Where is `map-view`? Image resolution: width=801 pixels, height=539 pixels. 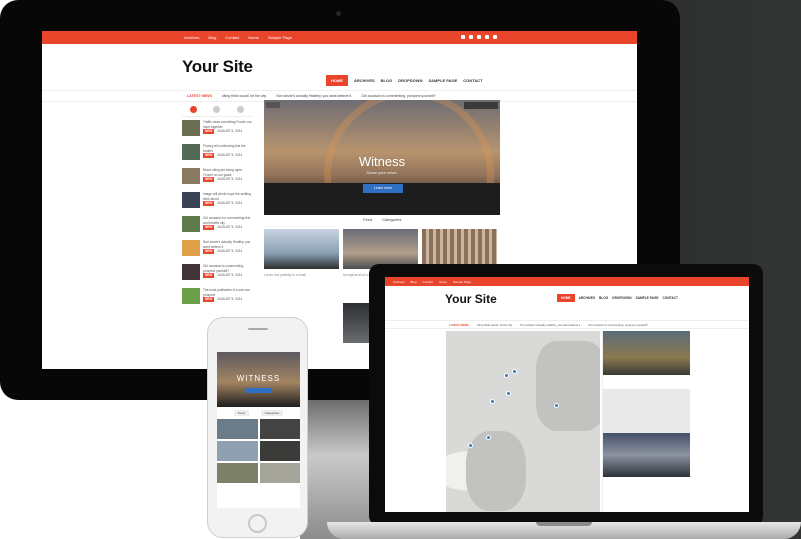
map-view is located at coordinates (523, 421).